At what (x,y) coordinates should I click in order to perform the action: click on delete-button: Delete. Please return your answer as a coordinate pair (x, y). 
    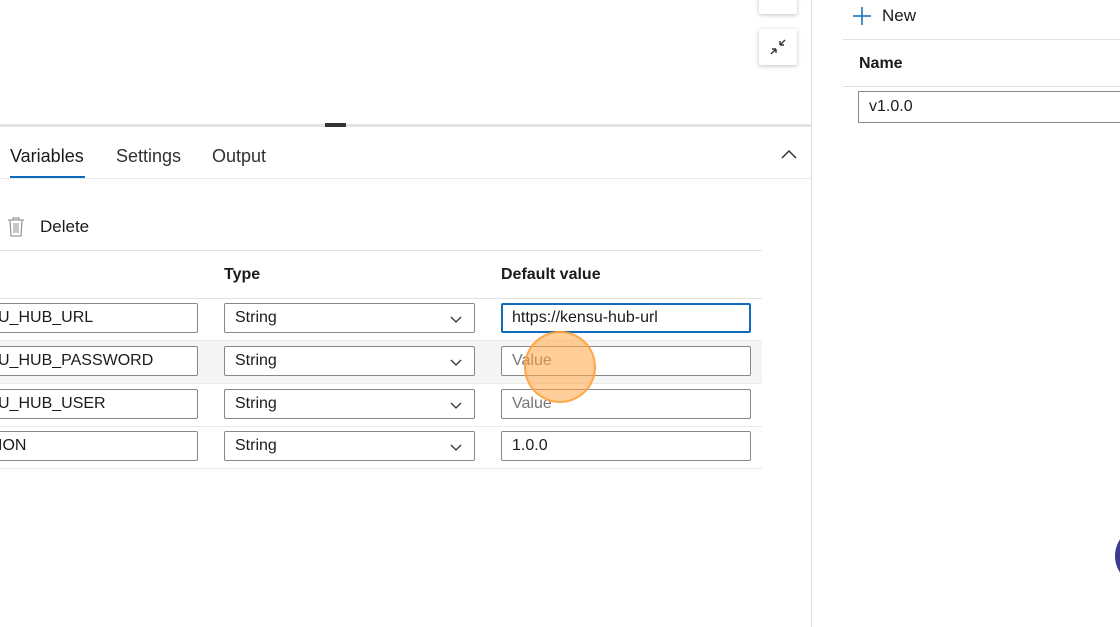
    Looking at the image, I should click on (47, 227).